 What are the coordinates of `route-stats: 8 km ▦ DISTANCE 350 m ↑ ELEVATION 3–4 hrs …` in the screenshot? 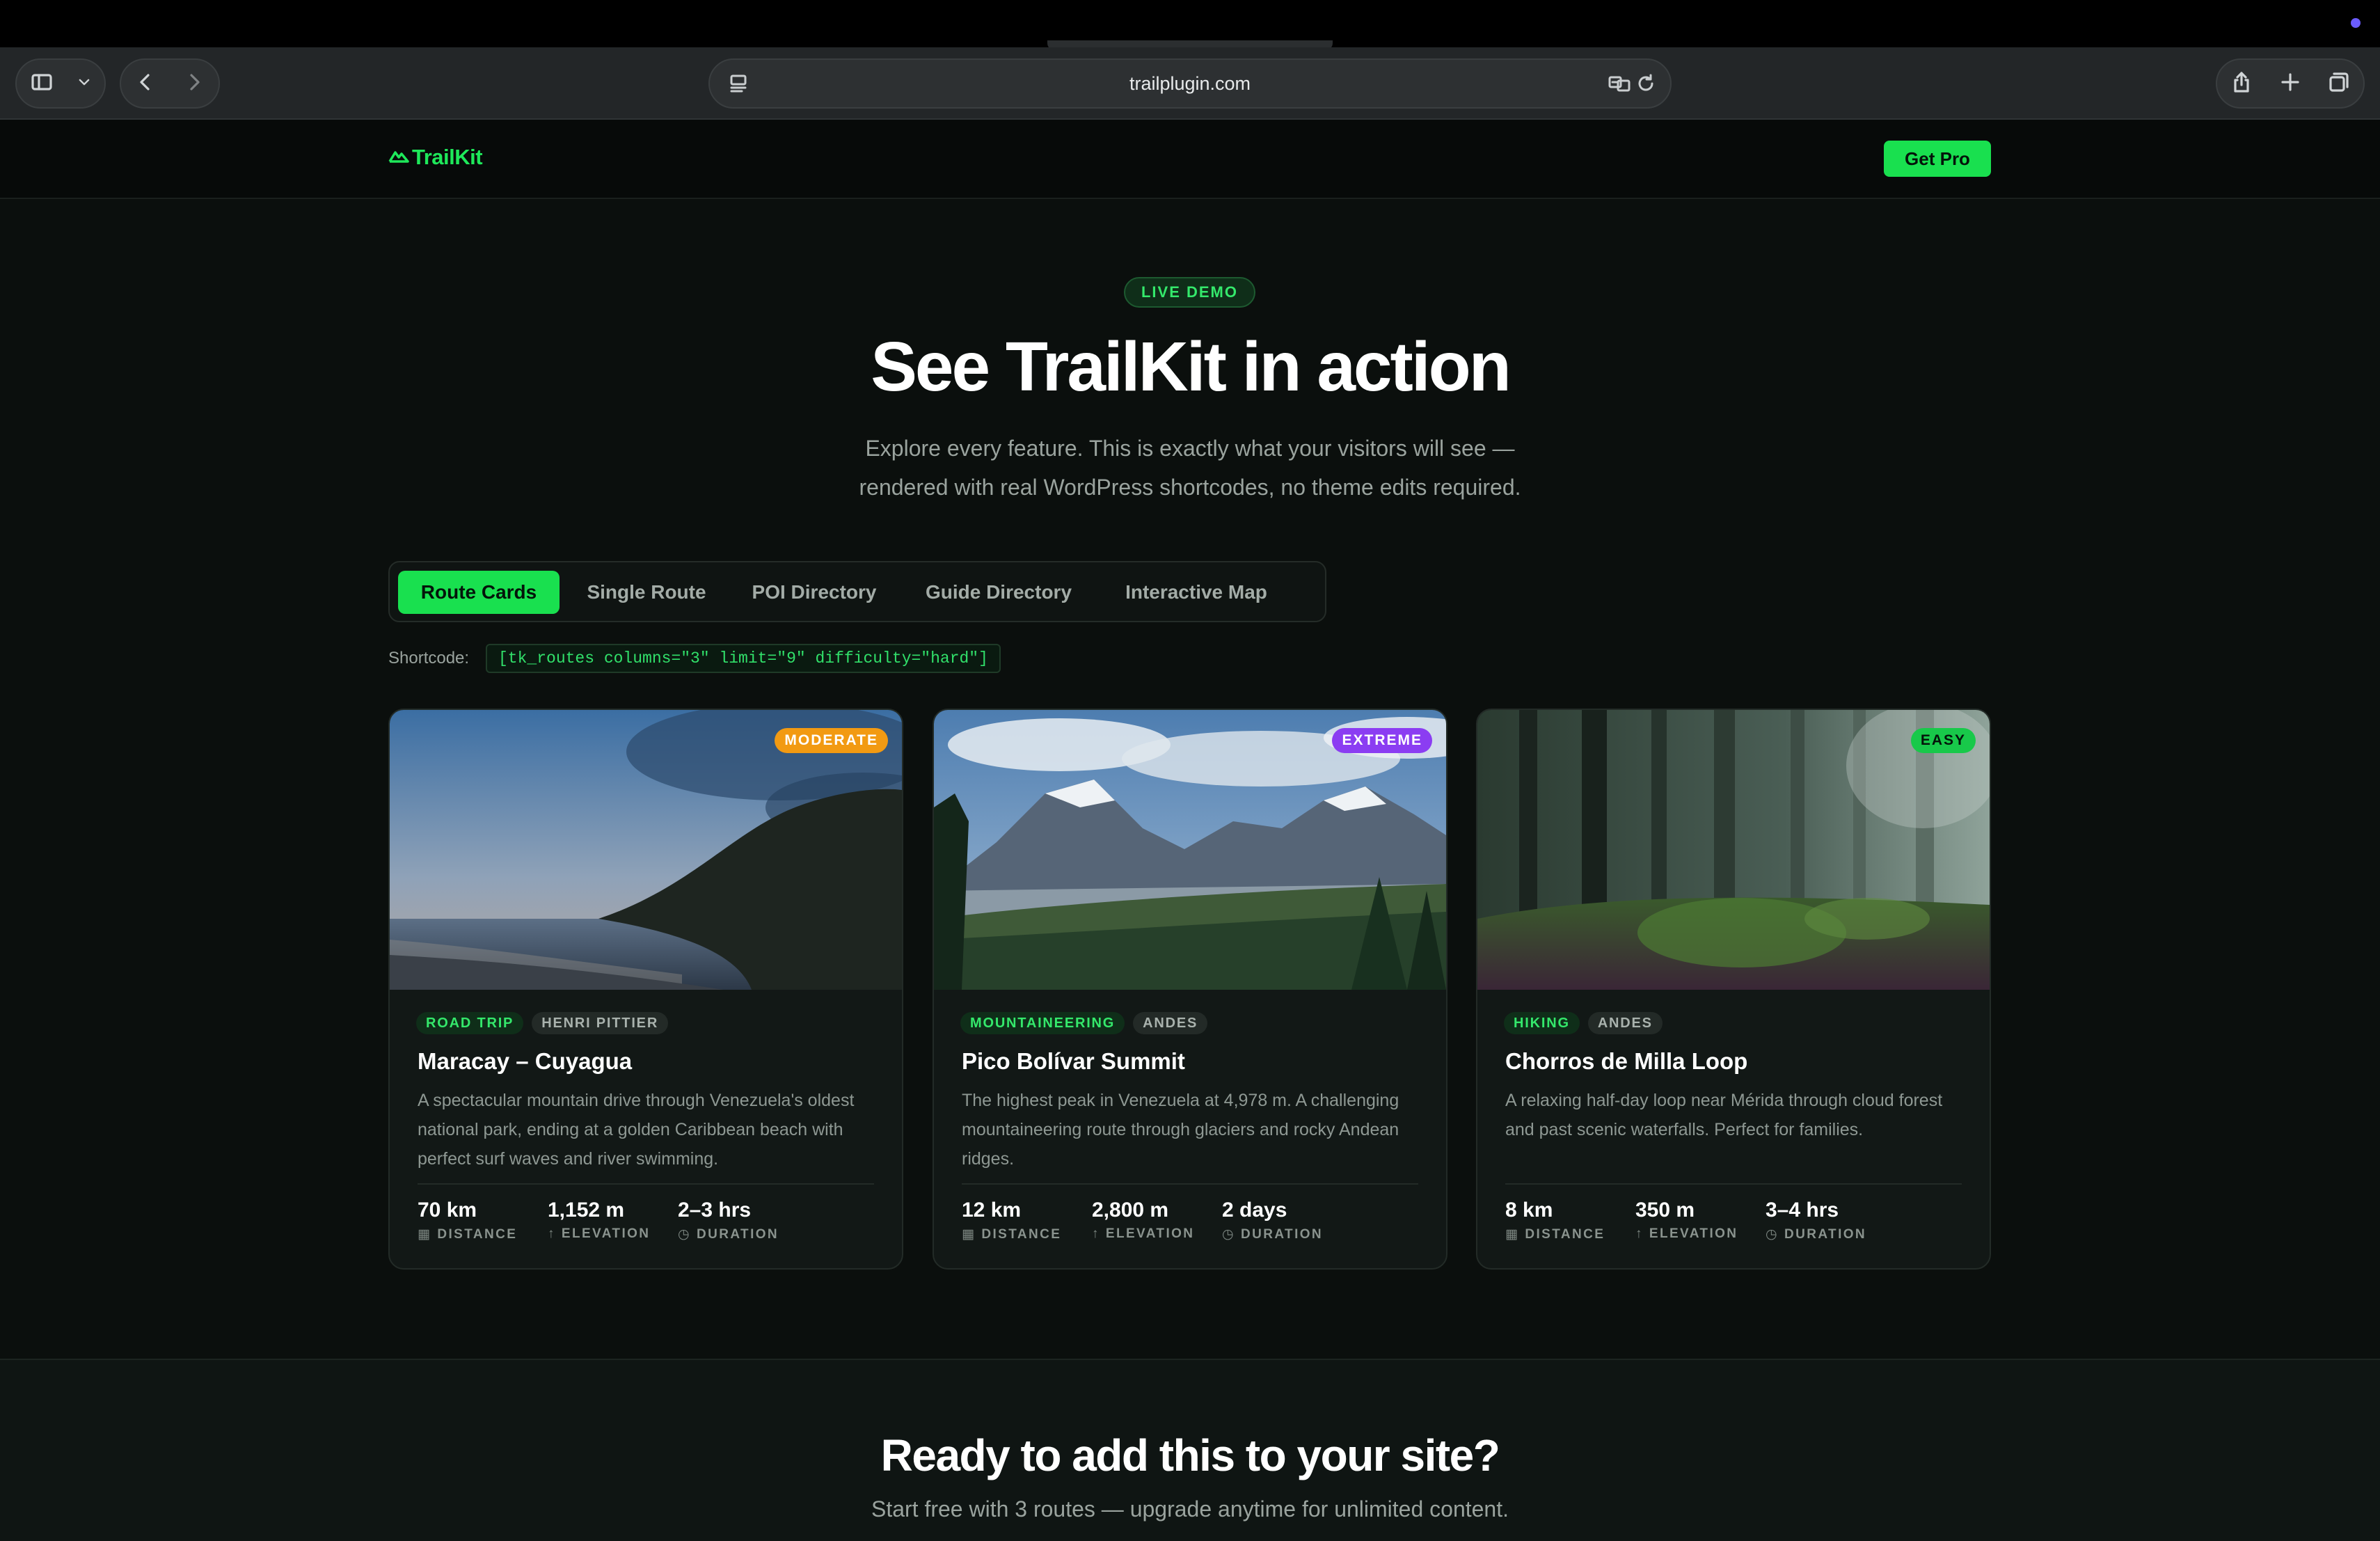 It's located at (1700, 1220).